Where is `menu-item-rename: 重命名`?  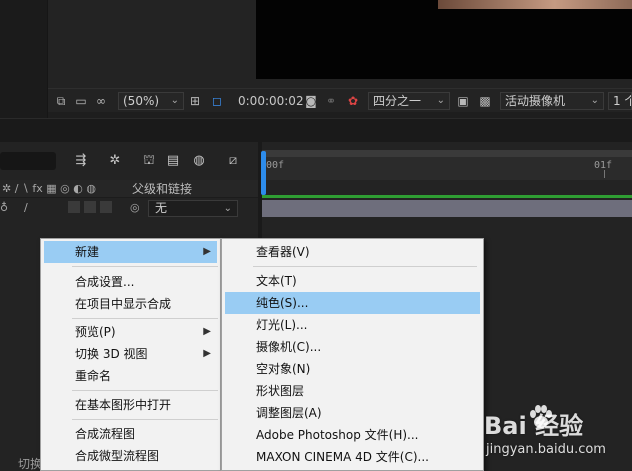
menu-item-rename: 重命名 is located at coordinates (130, 376).